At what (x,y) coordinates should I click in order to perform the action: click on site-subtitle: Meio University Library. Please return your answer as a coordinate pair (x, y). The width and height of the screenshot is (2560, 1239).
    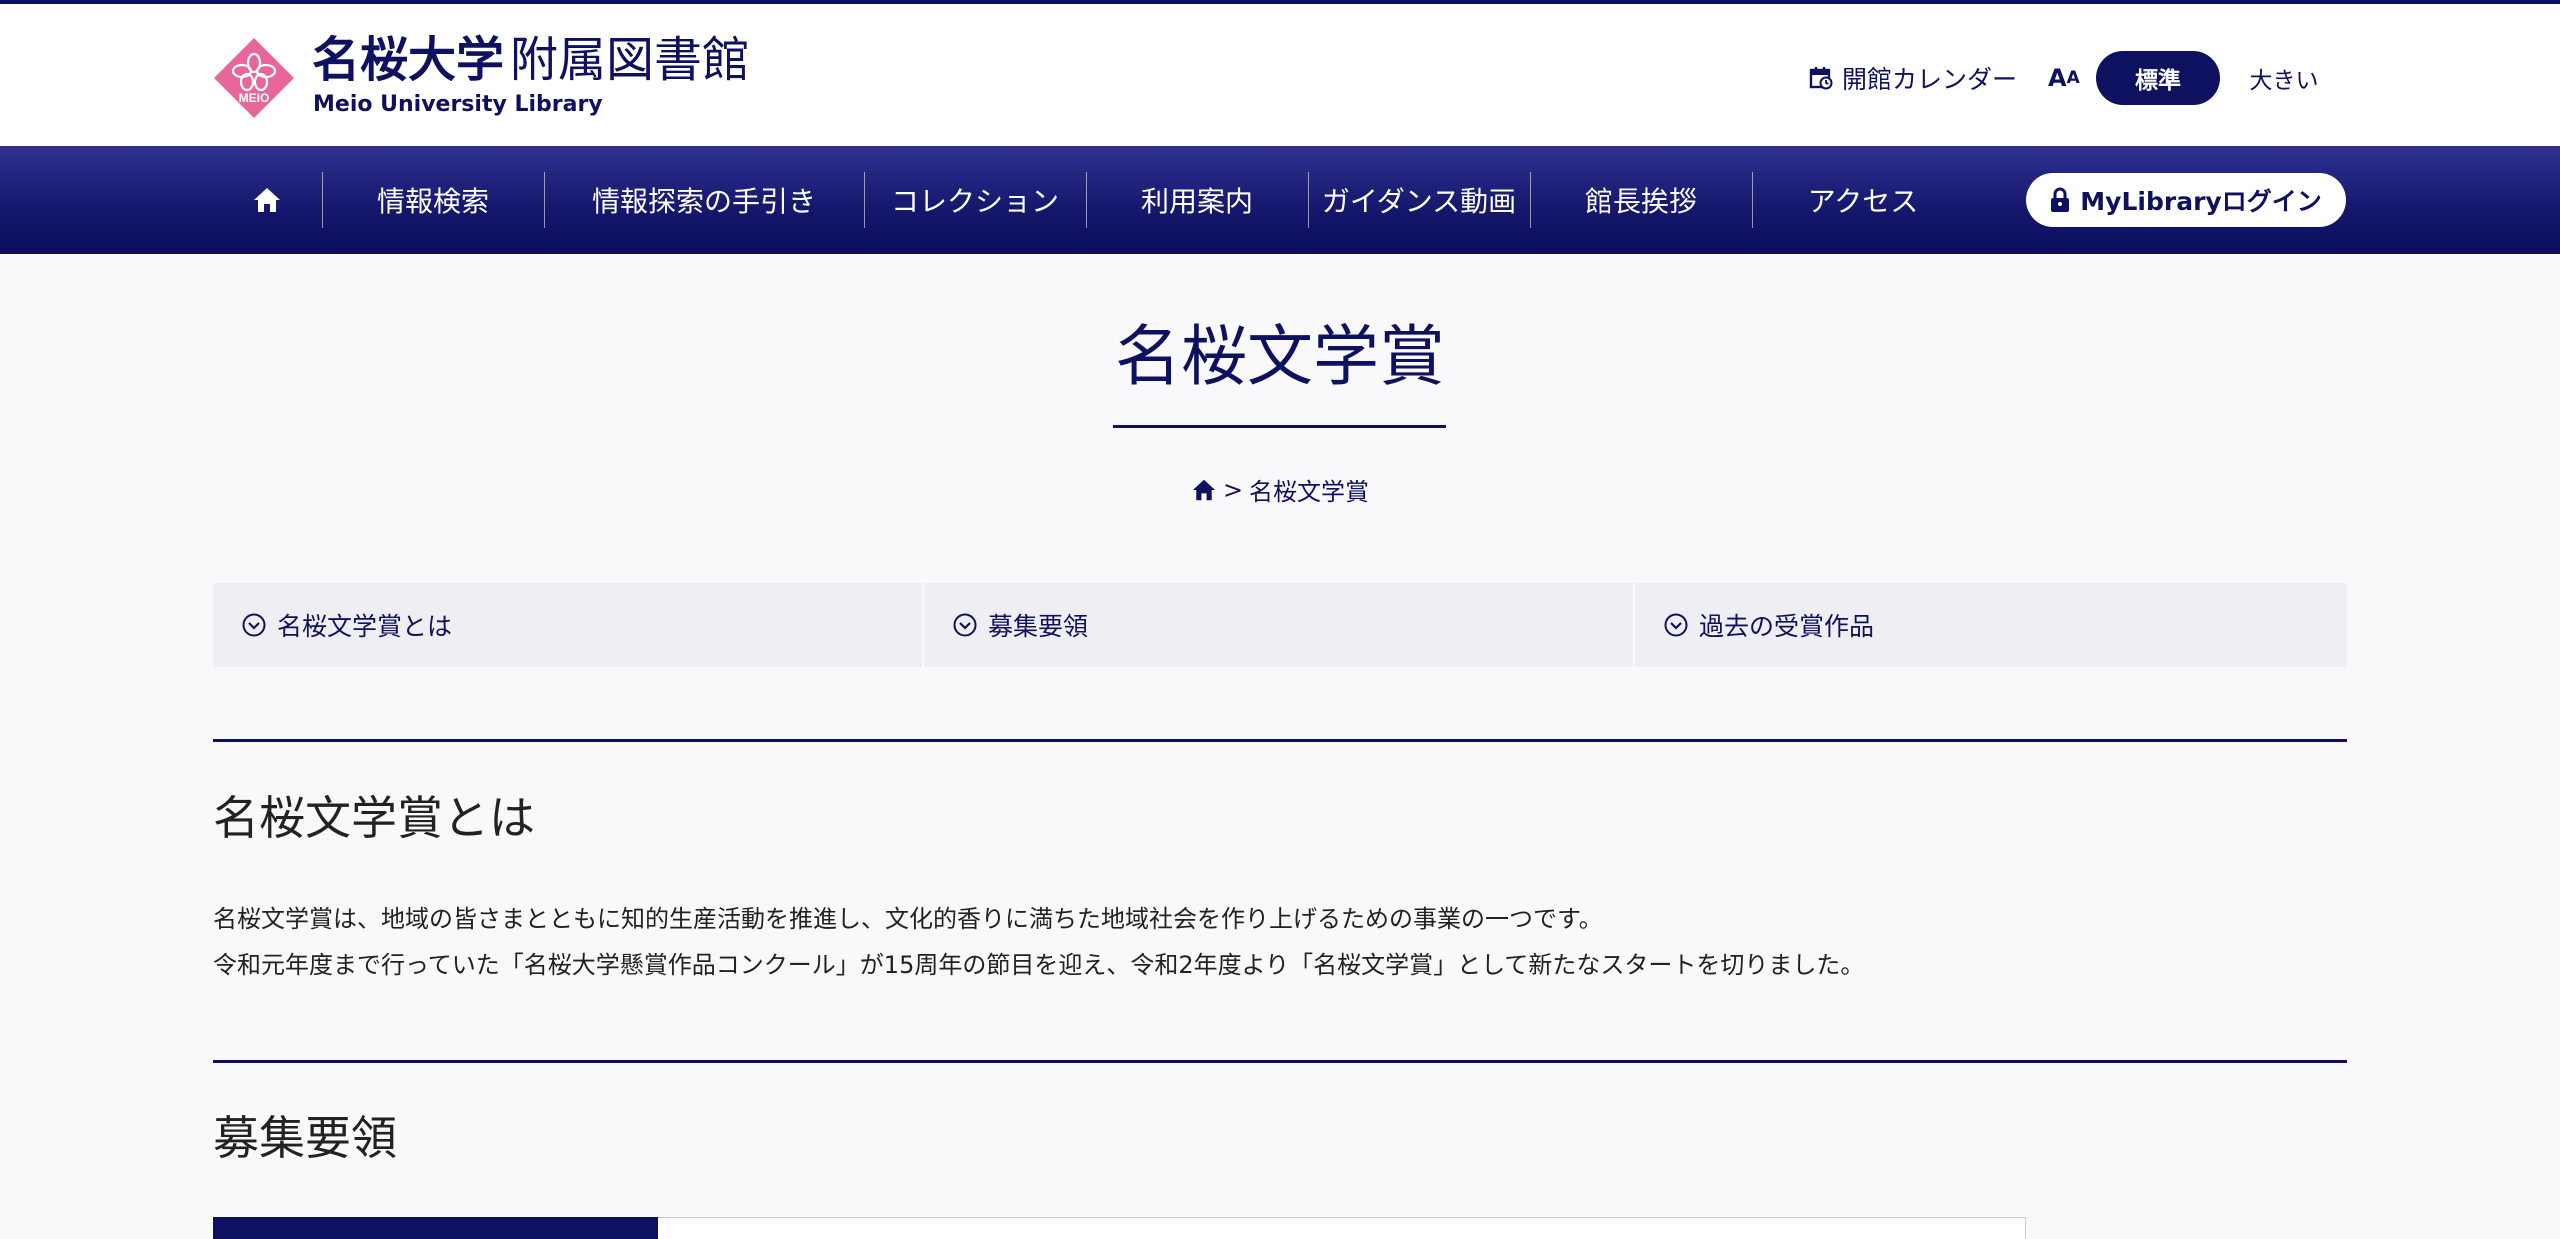
    Looking at the image, I should click on (458, 104).